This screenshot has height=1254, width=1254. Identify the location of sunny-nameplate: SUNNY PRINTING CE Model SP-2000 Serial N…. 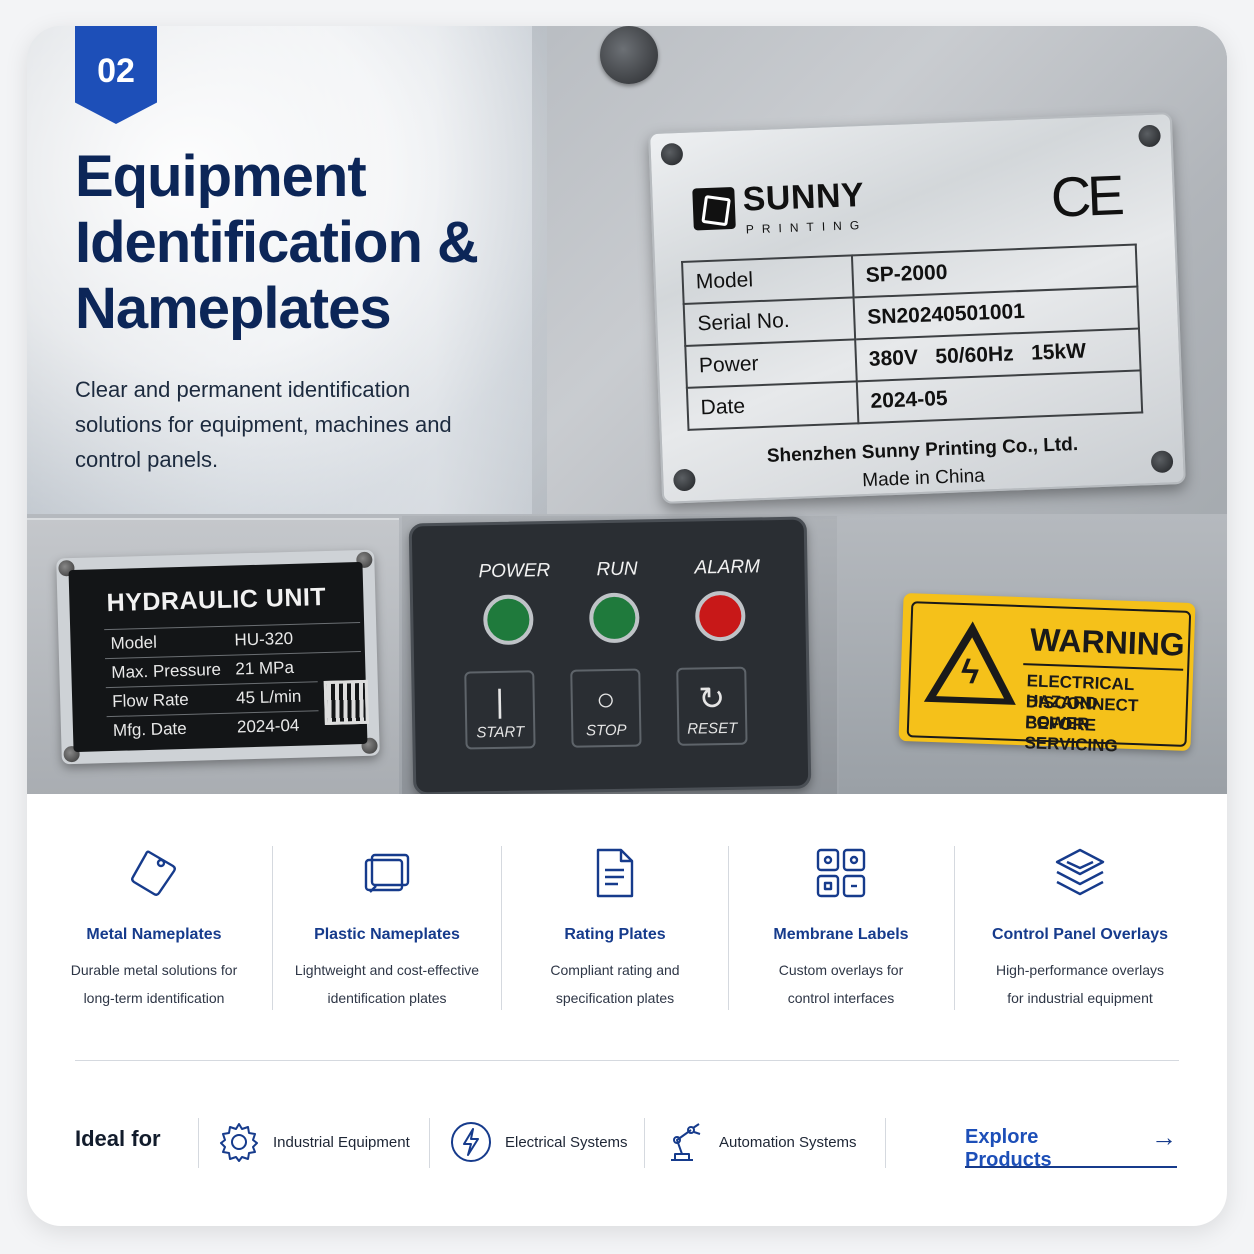
(917, 308).